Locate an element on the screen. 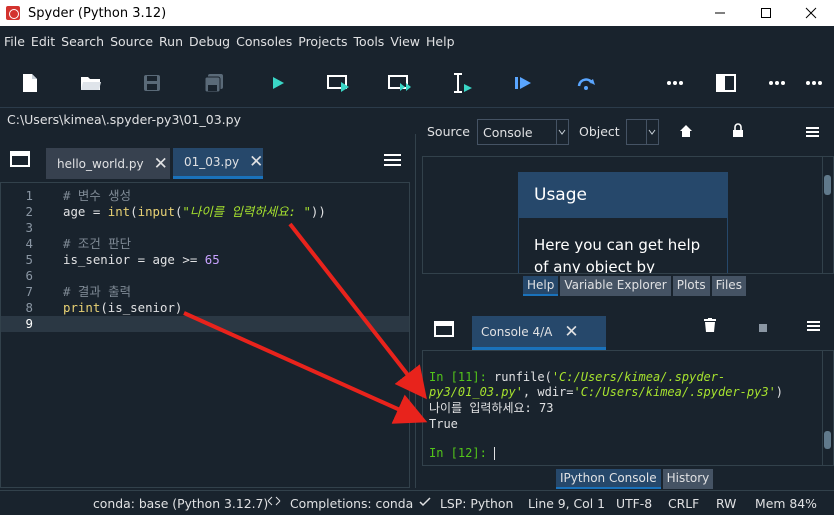 The width and height of the screenshot is (834, 515). tab-plots: Plots is located at coordinates (691, 286).